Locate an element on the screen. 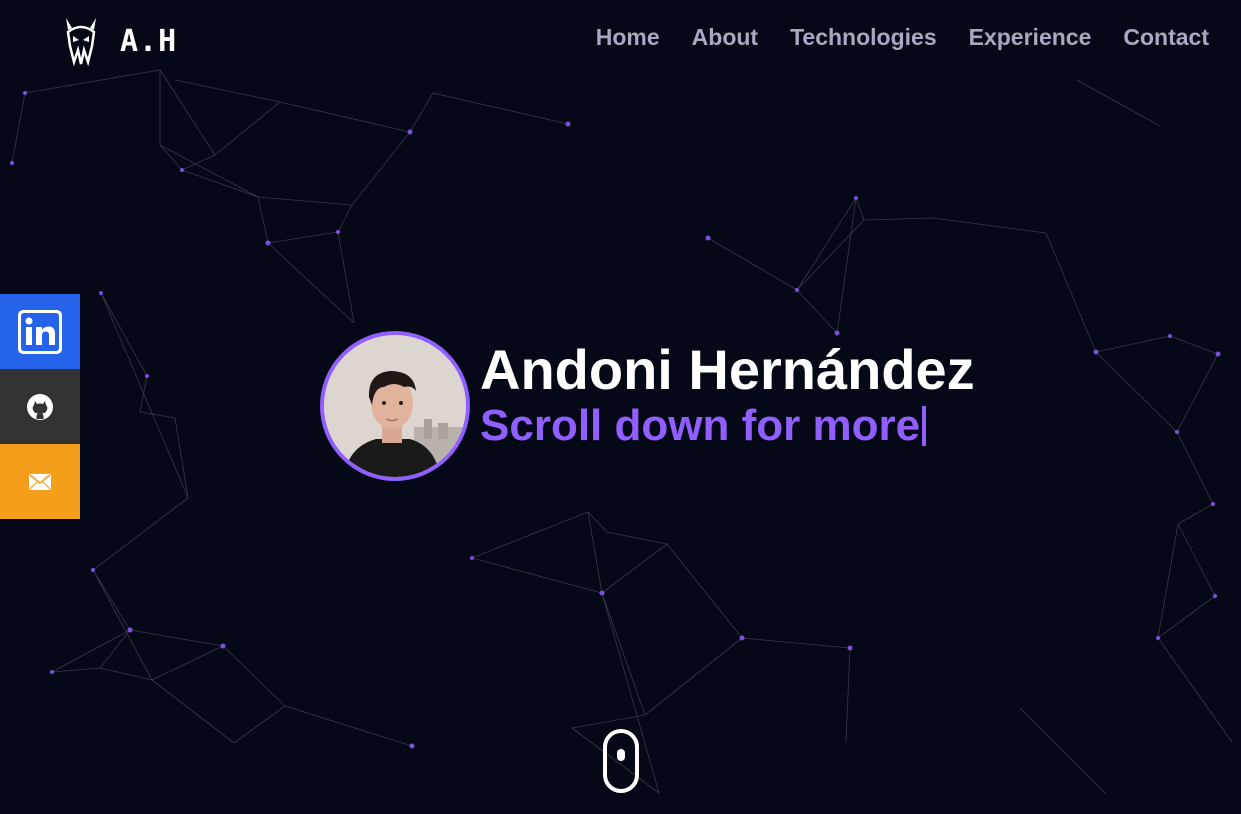 The height and width of the screenshot is (814, 1241). nav-experience-link: Experience is located at coordinates (1030, 37).